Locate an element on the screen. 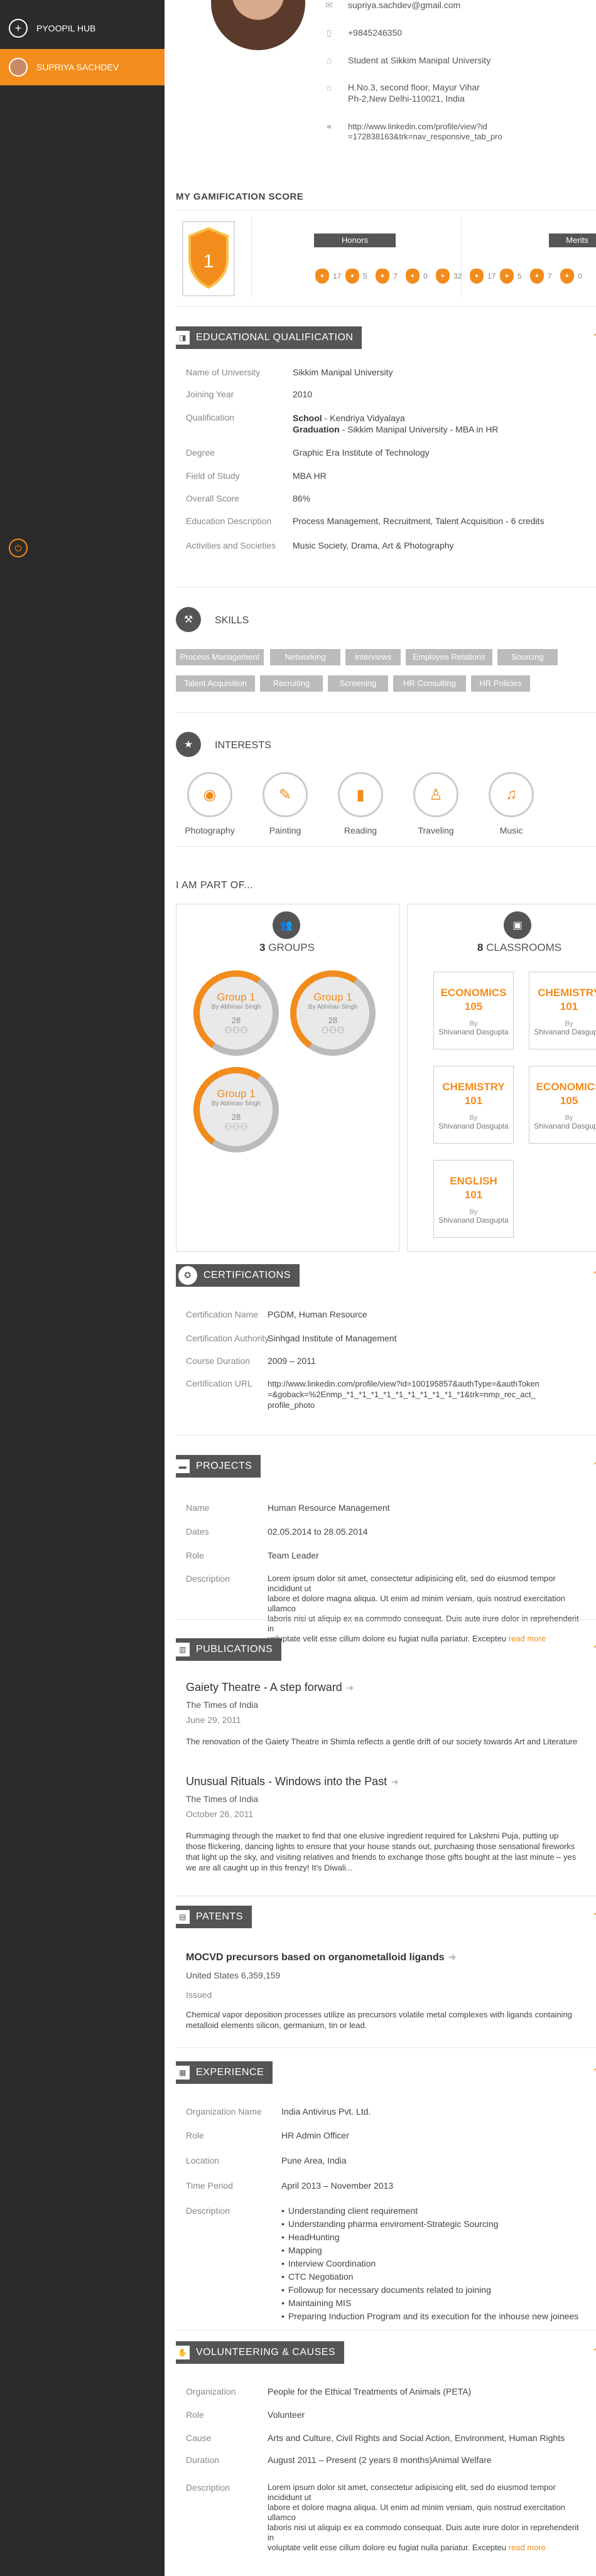  traveler-icon: ♙ is located at coordinates (436, 794).